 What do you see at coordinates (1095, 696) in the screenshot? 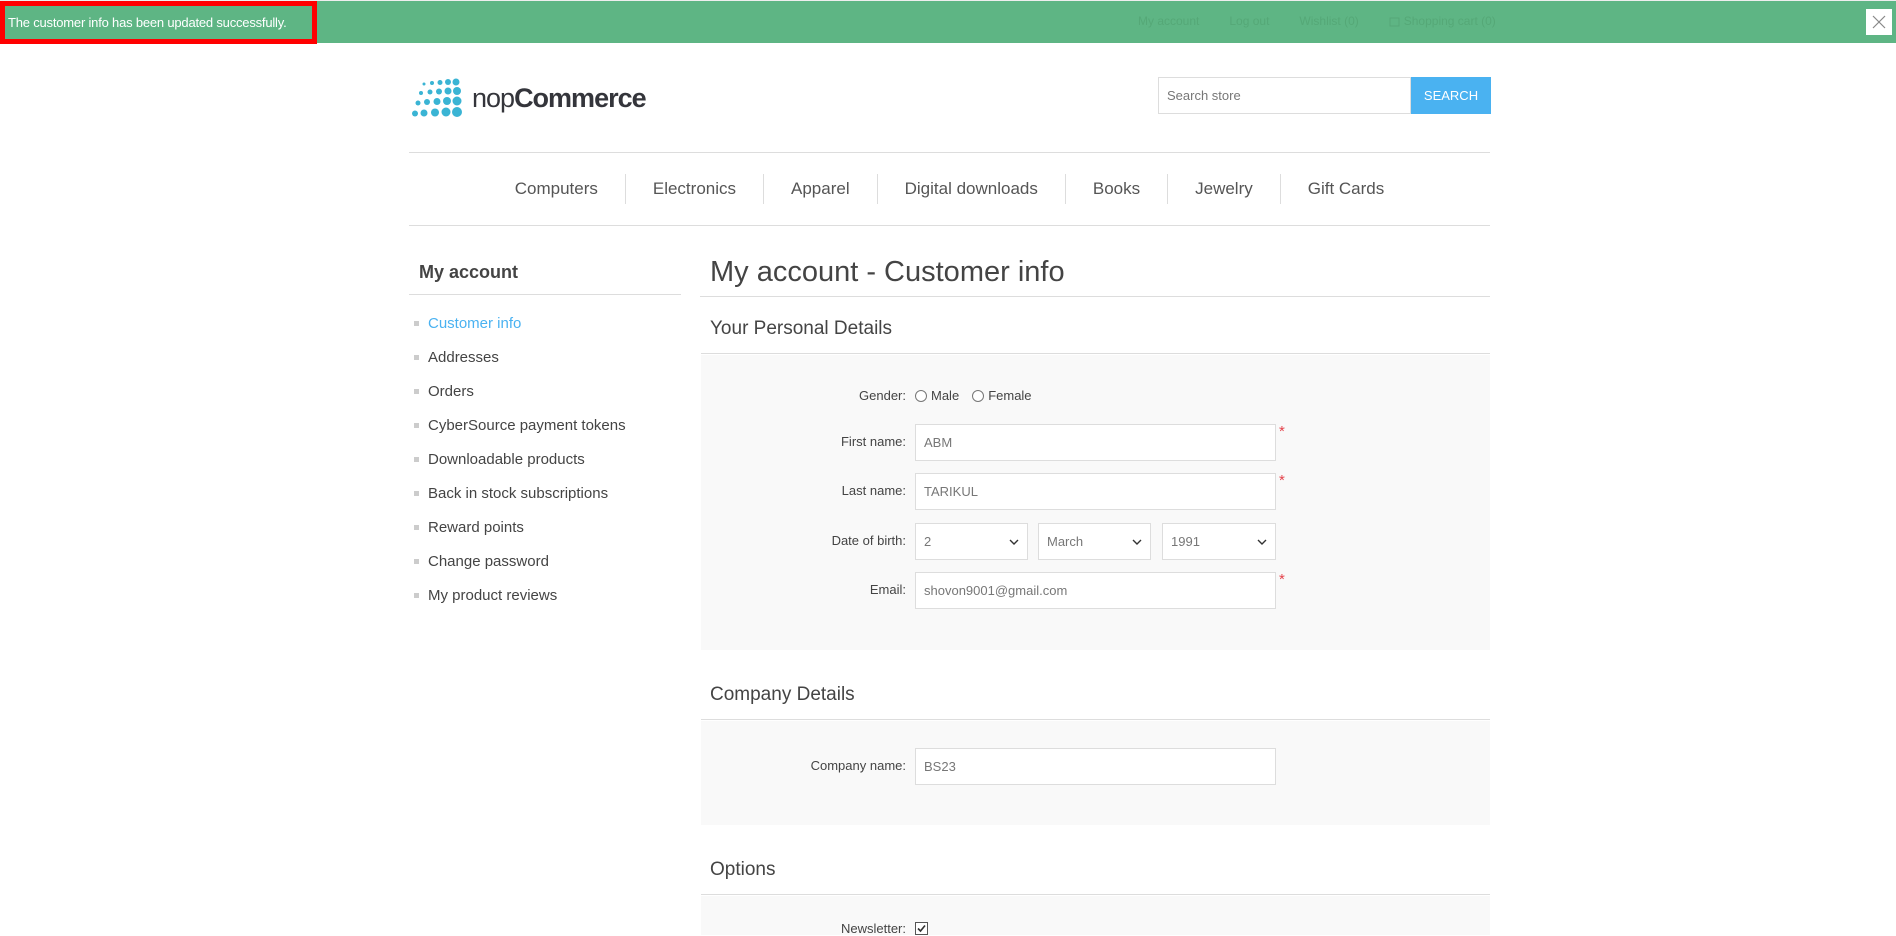
I see `section-title-company-details: Company Details` at bounding box center [1095, 696].